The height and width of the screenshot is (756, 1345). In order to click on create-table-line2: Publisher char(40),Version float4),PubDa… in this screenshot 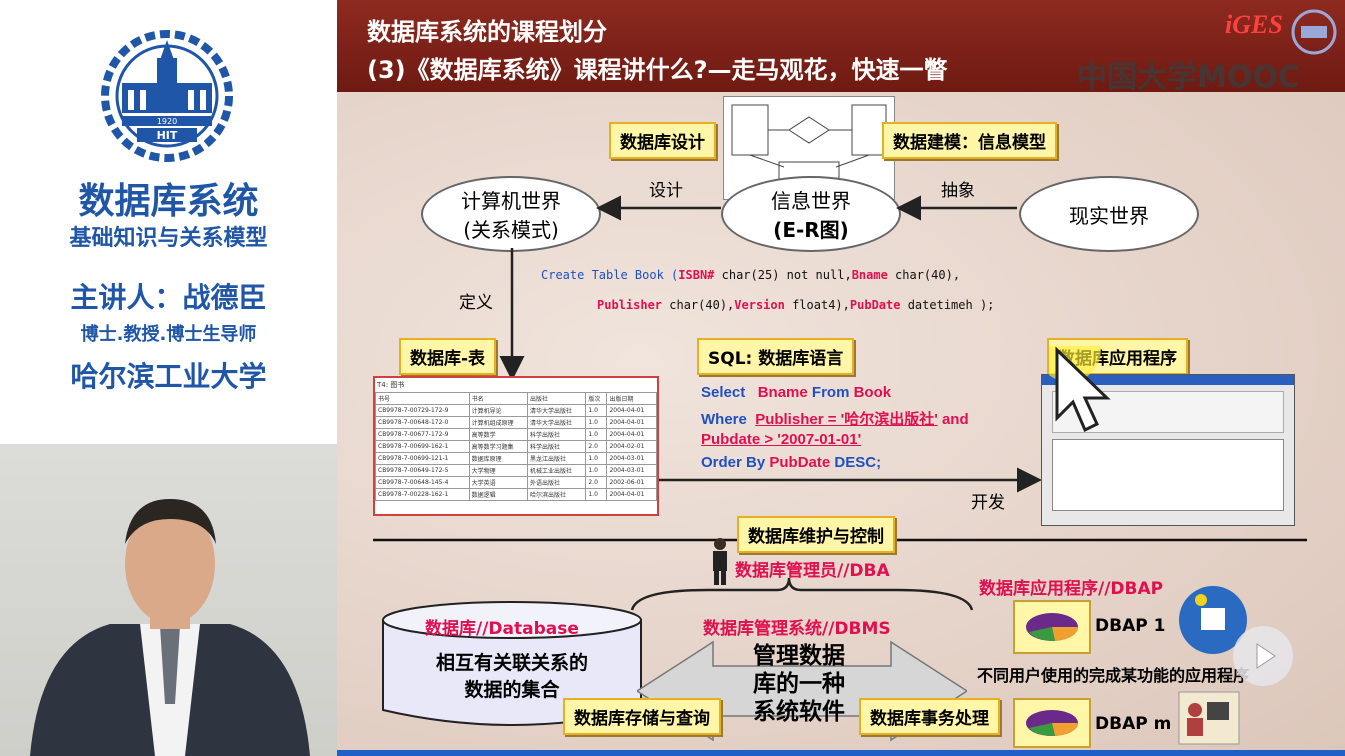, I will do `click(796, 305)`.